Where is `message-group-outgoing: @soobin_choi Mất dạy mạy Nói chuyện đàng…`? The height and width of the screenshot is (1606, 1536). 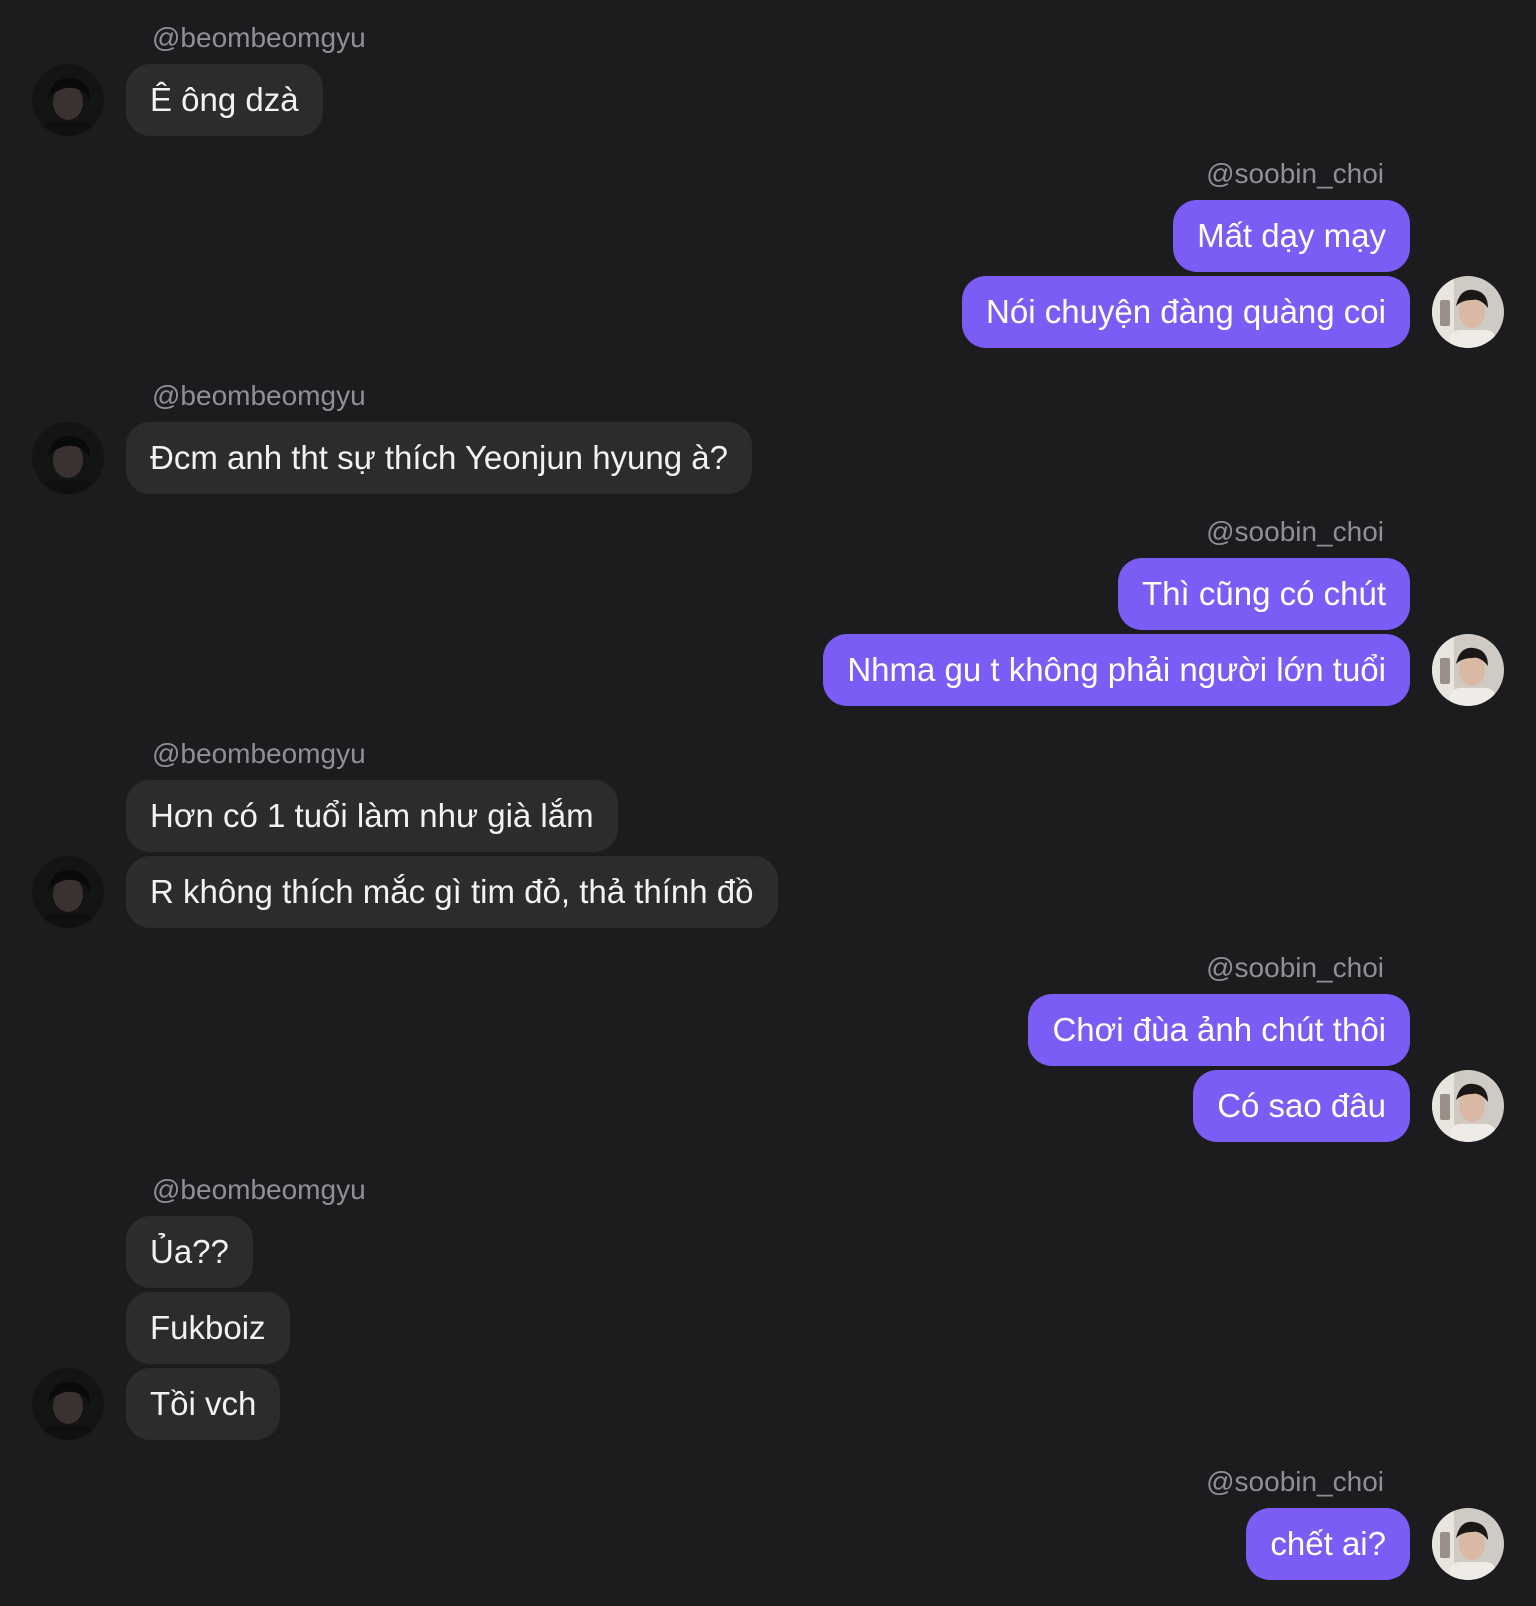
message-group-outgoing: @soobin_choi Mất dạy mạy Nói chuyện đàng… is located at coordinates (1233, 252).